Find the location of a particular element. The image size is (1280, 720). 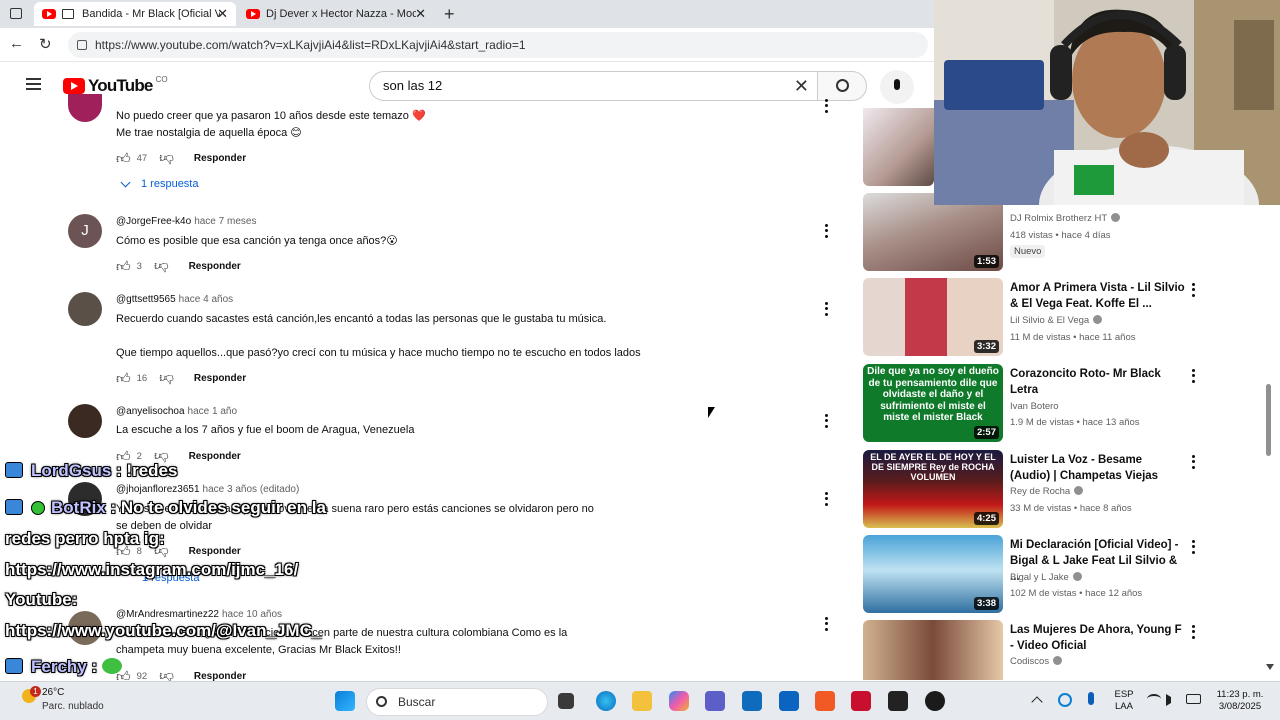

scroll-down-arrow-icon is located at coordinates (1270, 667).